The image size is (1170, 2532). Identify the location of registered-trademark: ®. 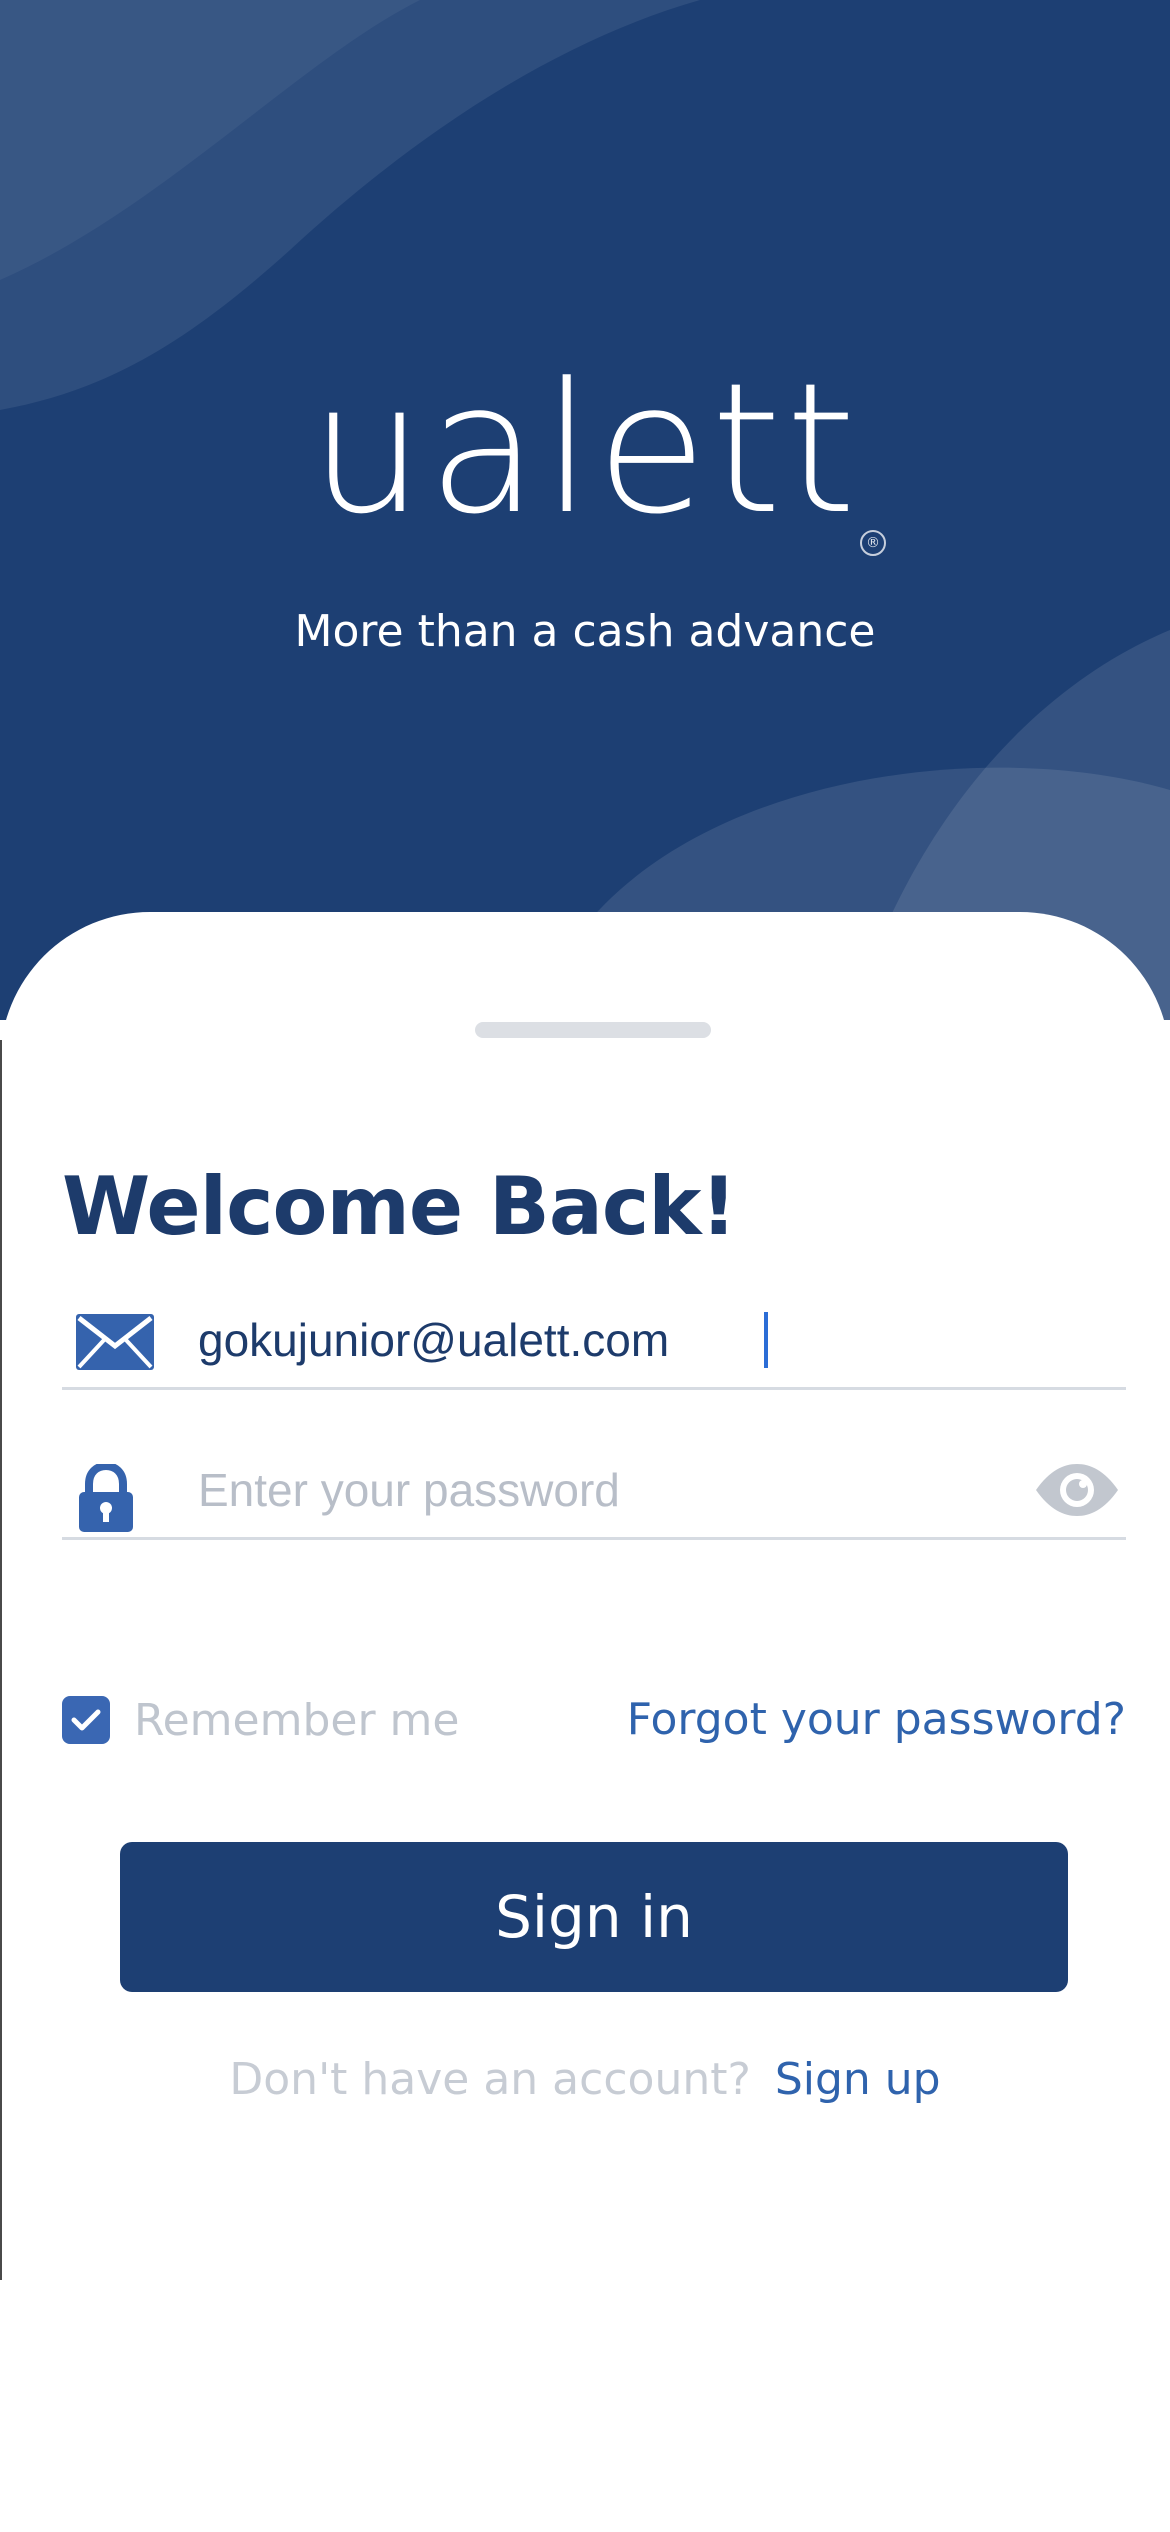
(873, 543).